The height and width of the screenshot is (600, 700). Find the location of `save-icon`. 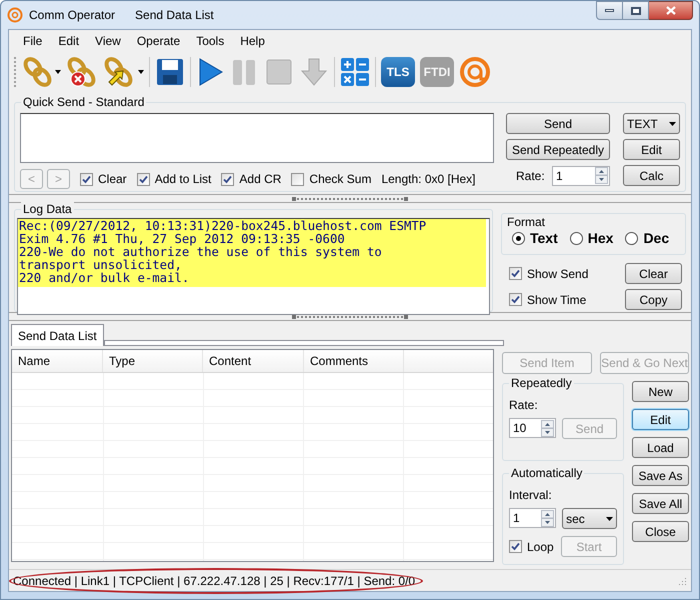

save-icon is located at coordinates (170, 72).